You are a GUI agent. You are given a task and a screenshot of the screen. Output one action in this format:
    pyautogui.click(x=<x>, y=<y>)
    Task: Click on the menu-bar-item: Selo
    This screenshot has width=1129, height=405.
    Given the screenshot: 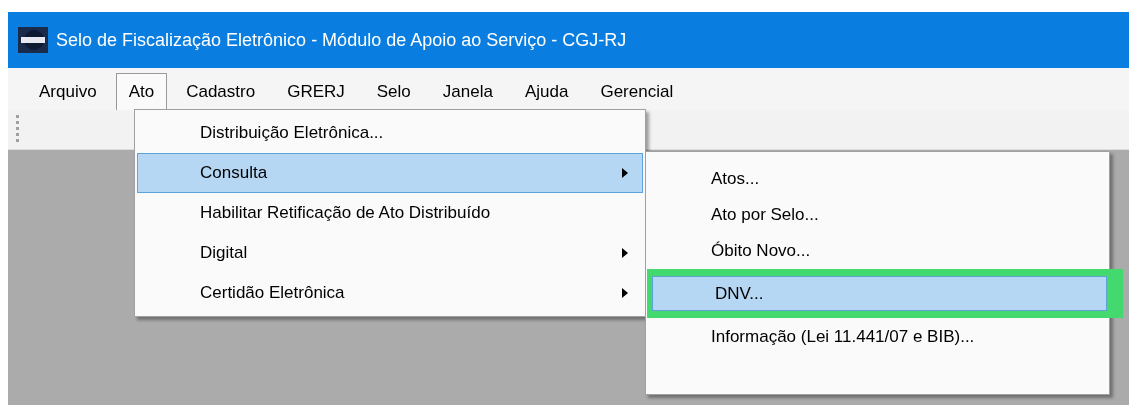 What is the action you would take?
    pyautogui.click(x=393, y=91)
    